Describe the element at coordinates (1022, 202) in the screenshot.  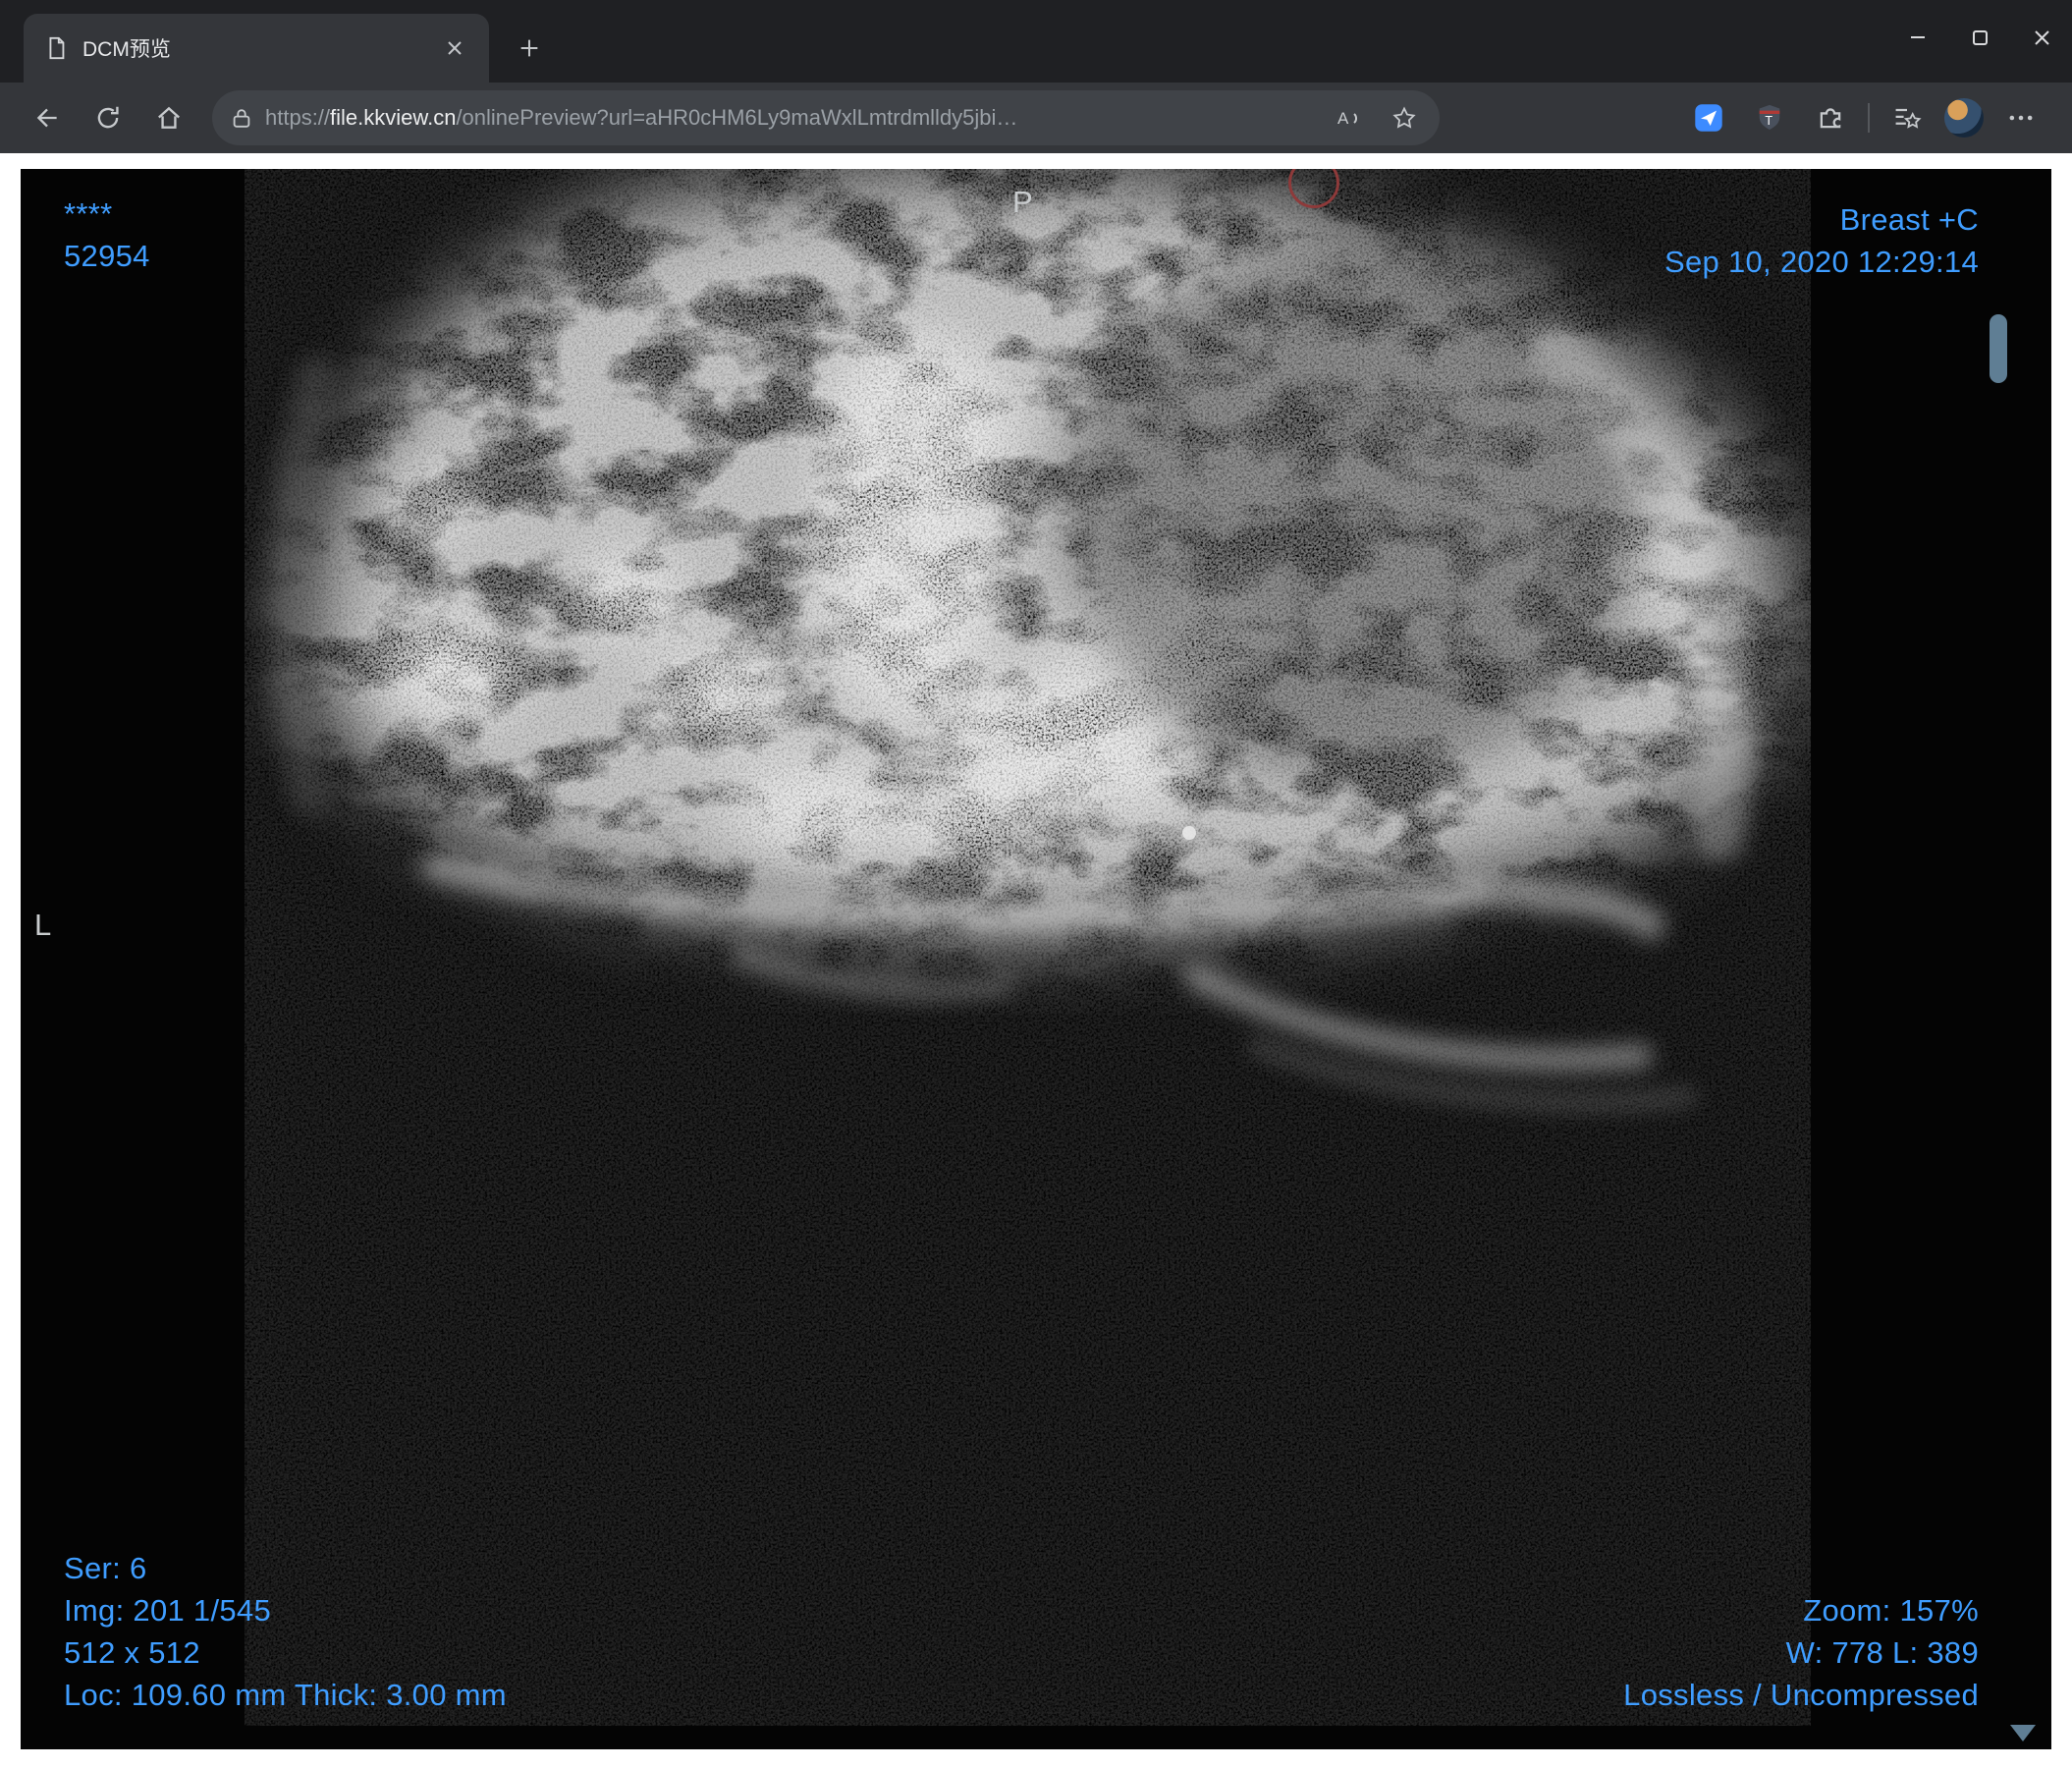
I see `orientation-marker-posterior: P` at that location.